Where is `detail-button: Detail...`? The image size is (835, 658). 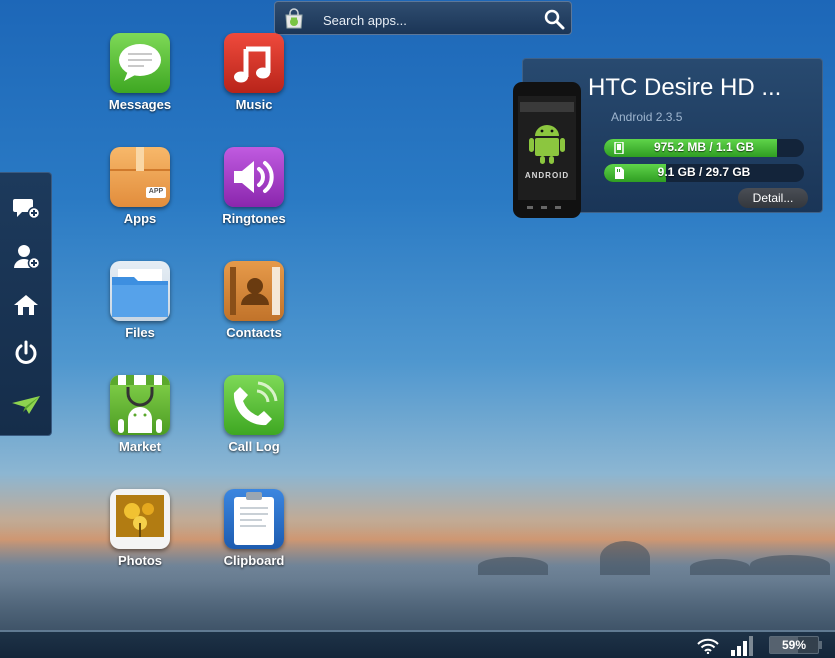 detail-button: Detail... is located at coordinates (773, 198).